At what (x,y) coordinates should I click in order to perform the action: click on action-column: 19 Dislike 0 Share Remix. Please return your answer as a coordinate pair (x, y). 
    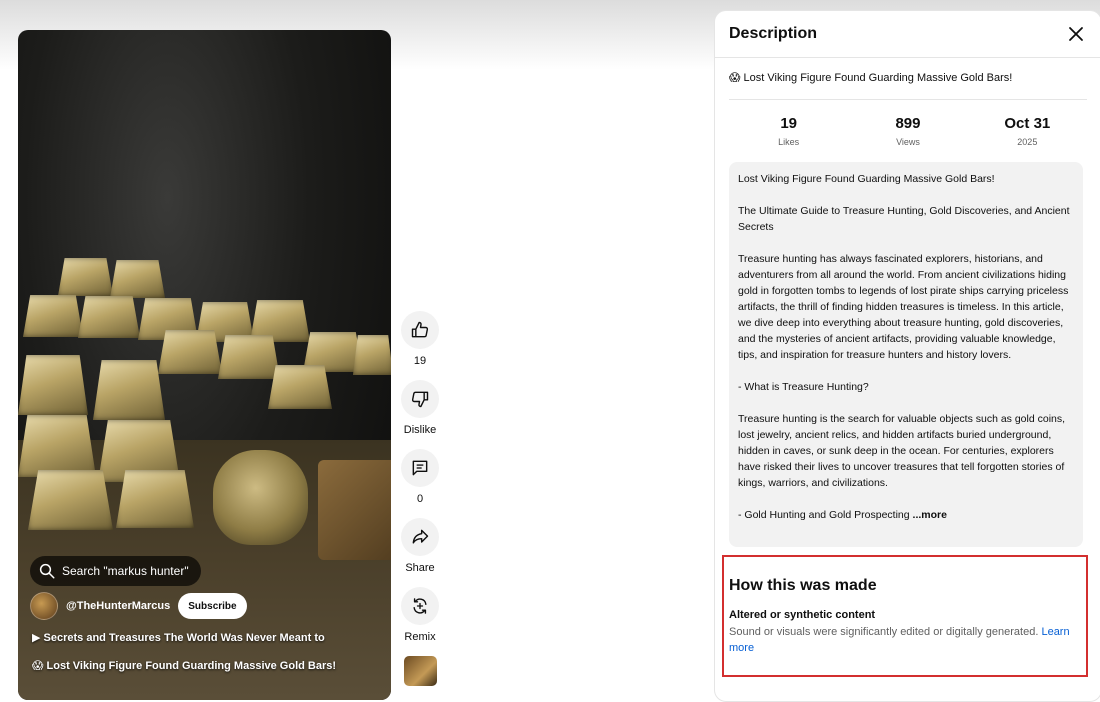
    Looking at the image, I should click on (420, 498).